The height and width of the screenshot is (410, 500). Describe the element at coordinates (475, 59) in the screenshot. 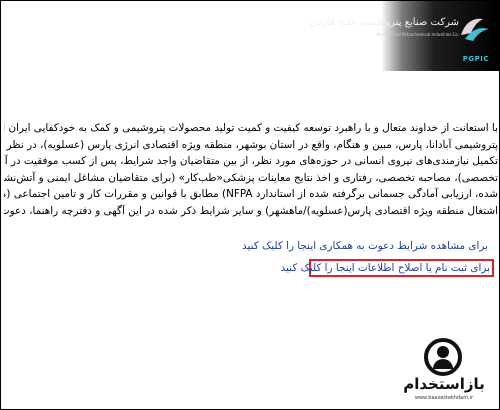

I see `logo-abbreviation: PGPIC` at that location.